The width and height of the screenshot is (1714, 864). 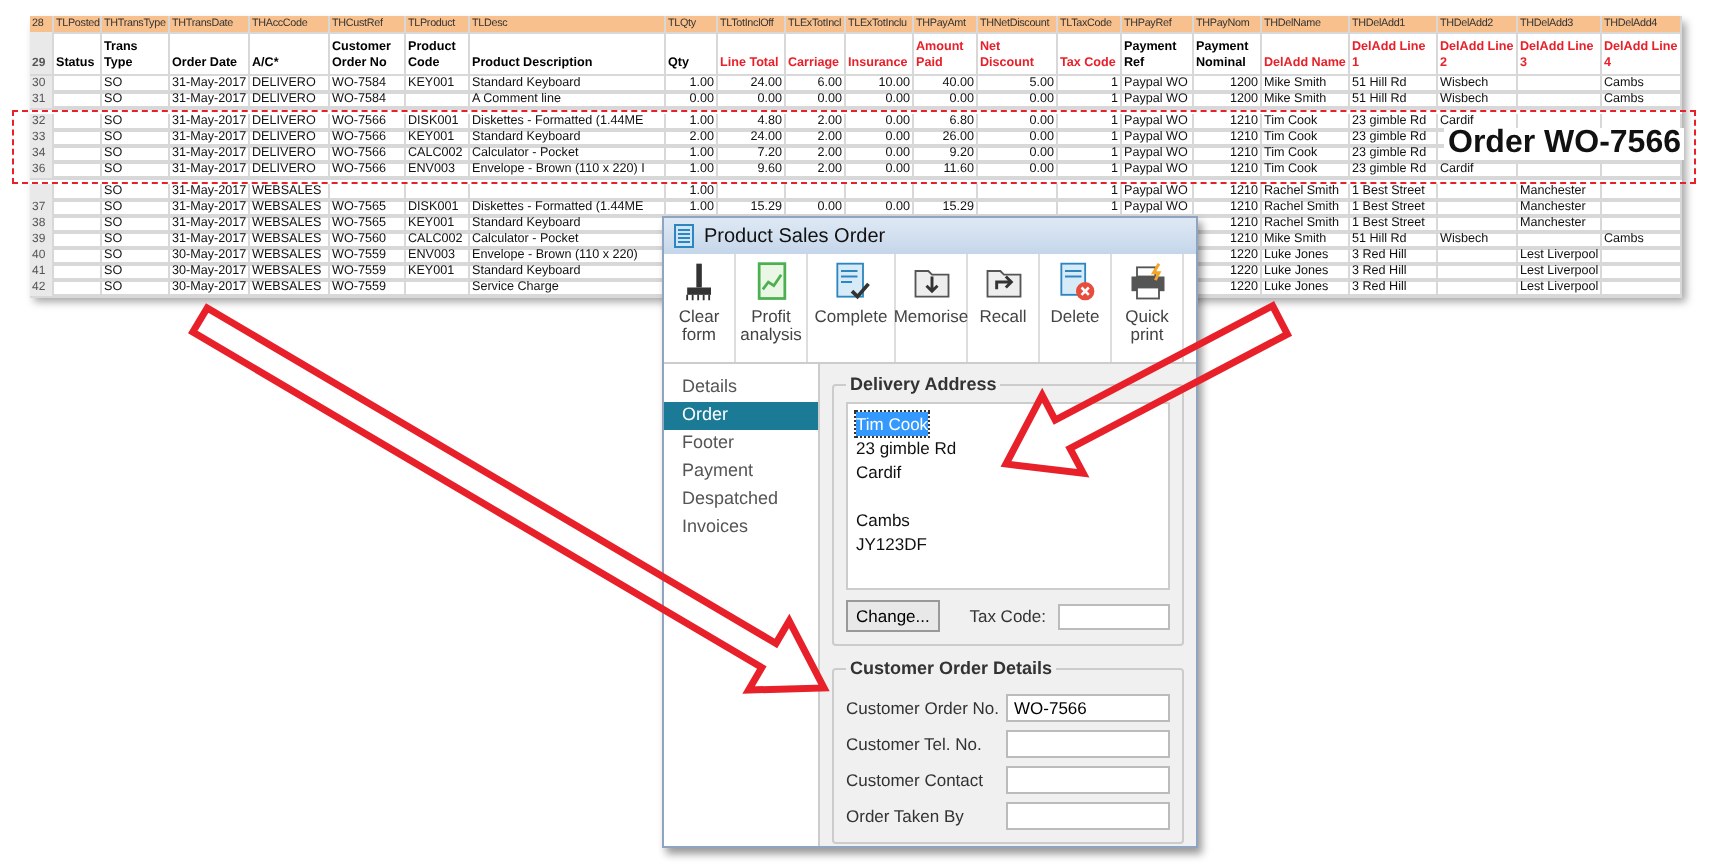 I want to click on toolbar-button: Profit analysis, so click(x=772, y=308).